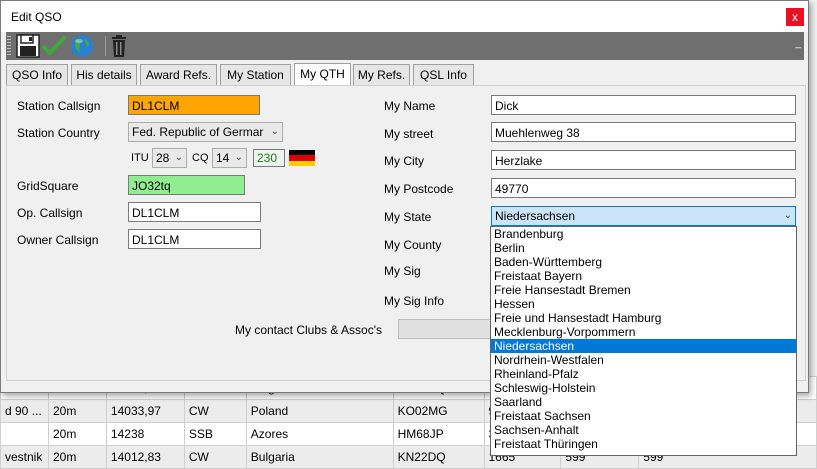 The height and width of the screenshot is (469, 817). I want to click on itu-select: 28 ⌄, so click(169, 158).